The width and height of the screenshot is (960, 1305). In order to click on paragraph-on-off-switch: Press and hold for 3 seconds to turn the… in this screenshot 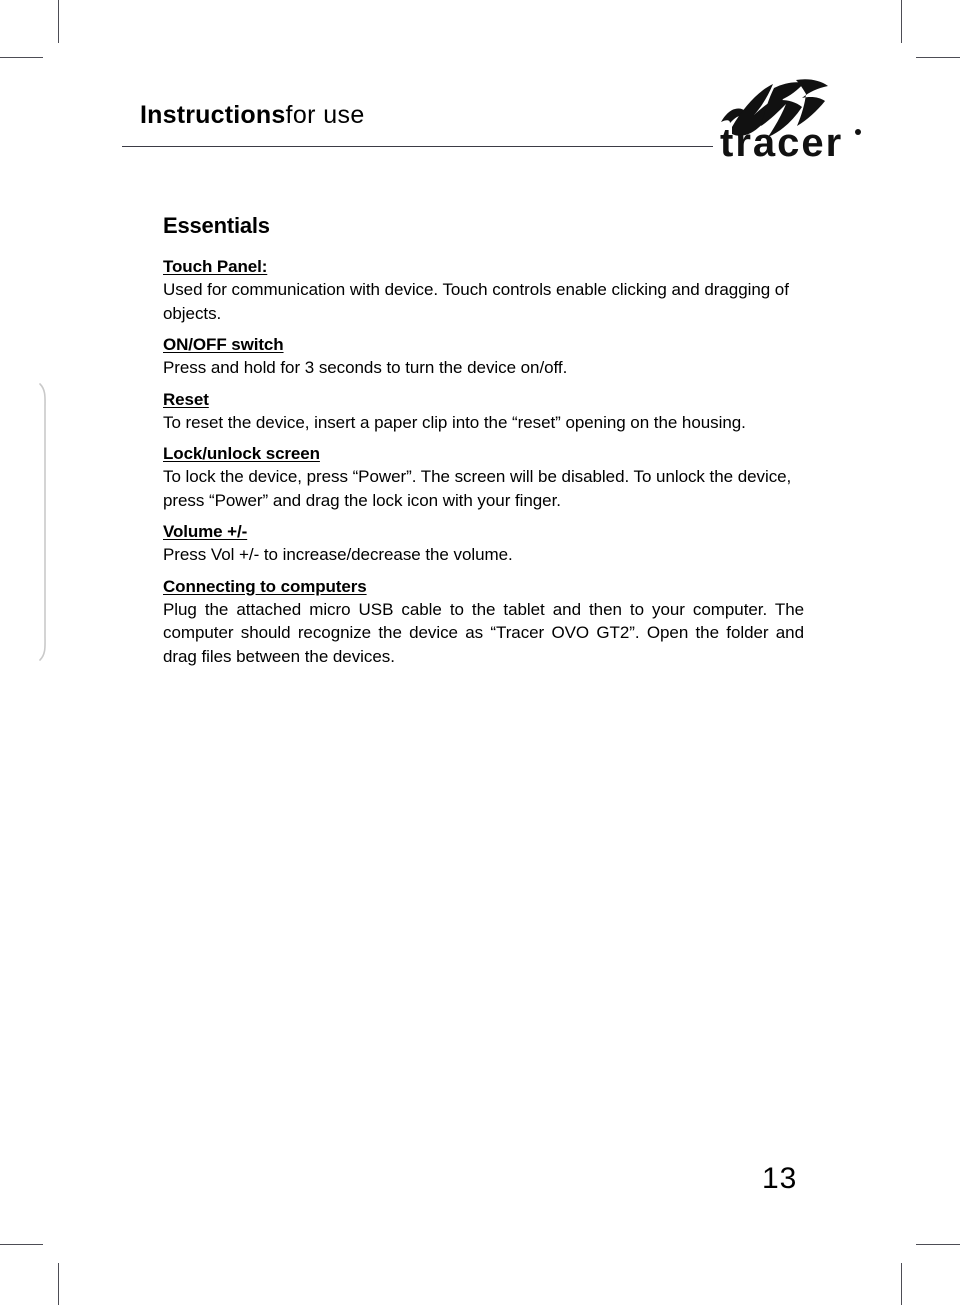, I will do `click(365, 367)`.